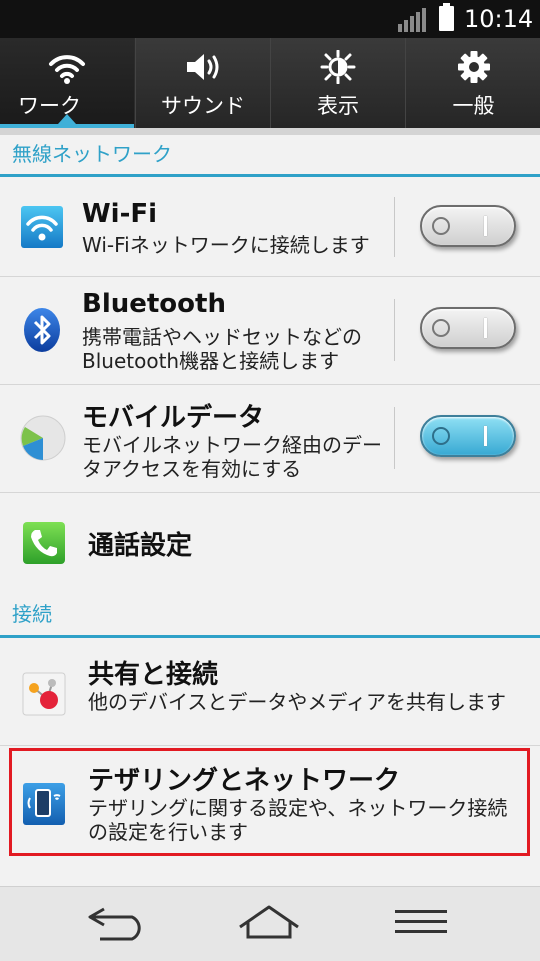  I want to click on section-header-connection: 接続, so click(32, 614).